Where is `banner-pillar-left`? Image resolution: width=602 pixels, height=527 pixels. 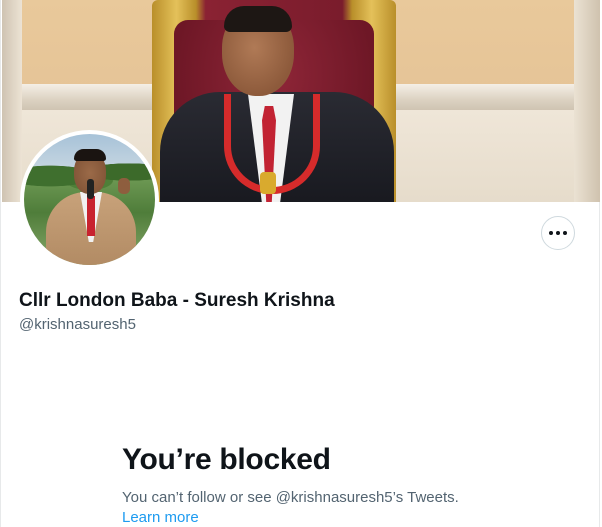 banner-pillar-left is located at coordinates (12, 101).